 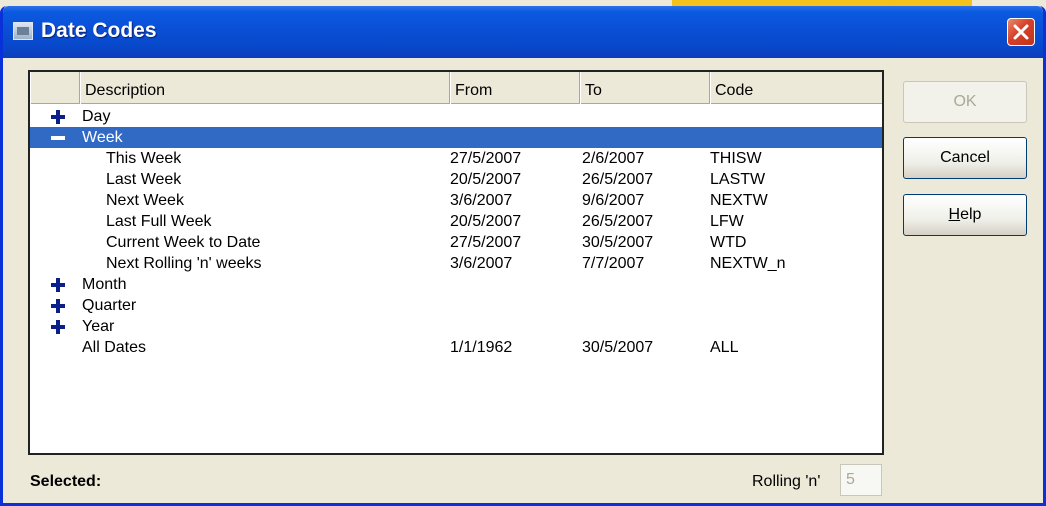 What do you see at coordinates (66, 481) in the screenshot?
I see `selected-label: Selected:` at bounding box center [66, 481].